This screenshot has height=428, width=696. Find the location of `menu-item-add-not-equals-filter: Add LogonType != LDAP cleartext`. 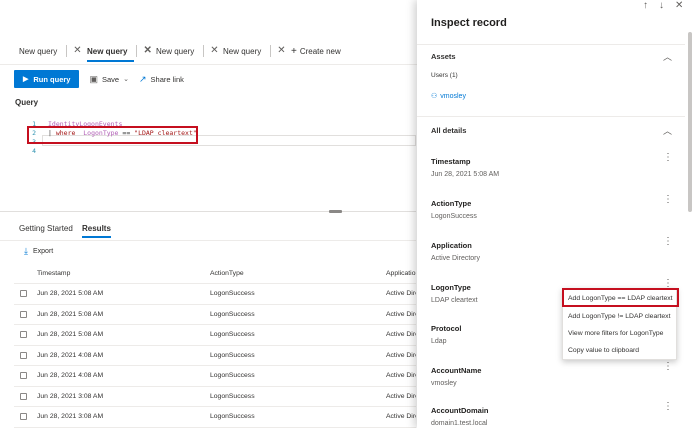

menu-item-add-not-equals-filter: Add LogonType != LDAP cleartext is located at coordinates (620, 316).